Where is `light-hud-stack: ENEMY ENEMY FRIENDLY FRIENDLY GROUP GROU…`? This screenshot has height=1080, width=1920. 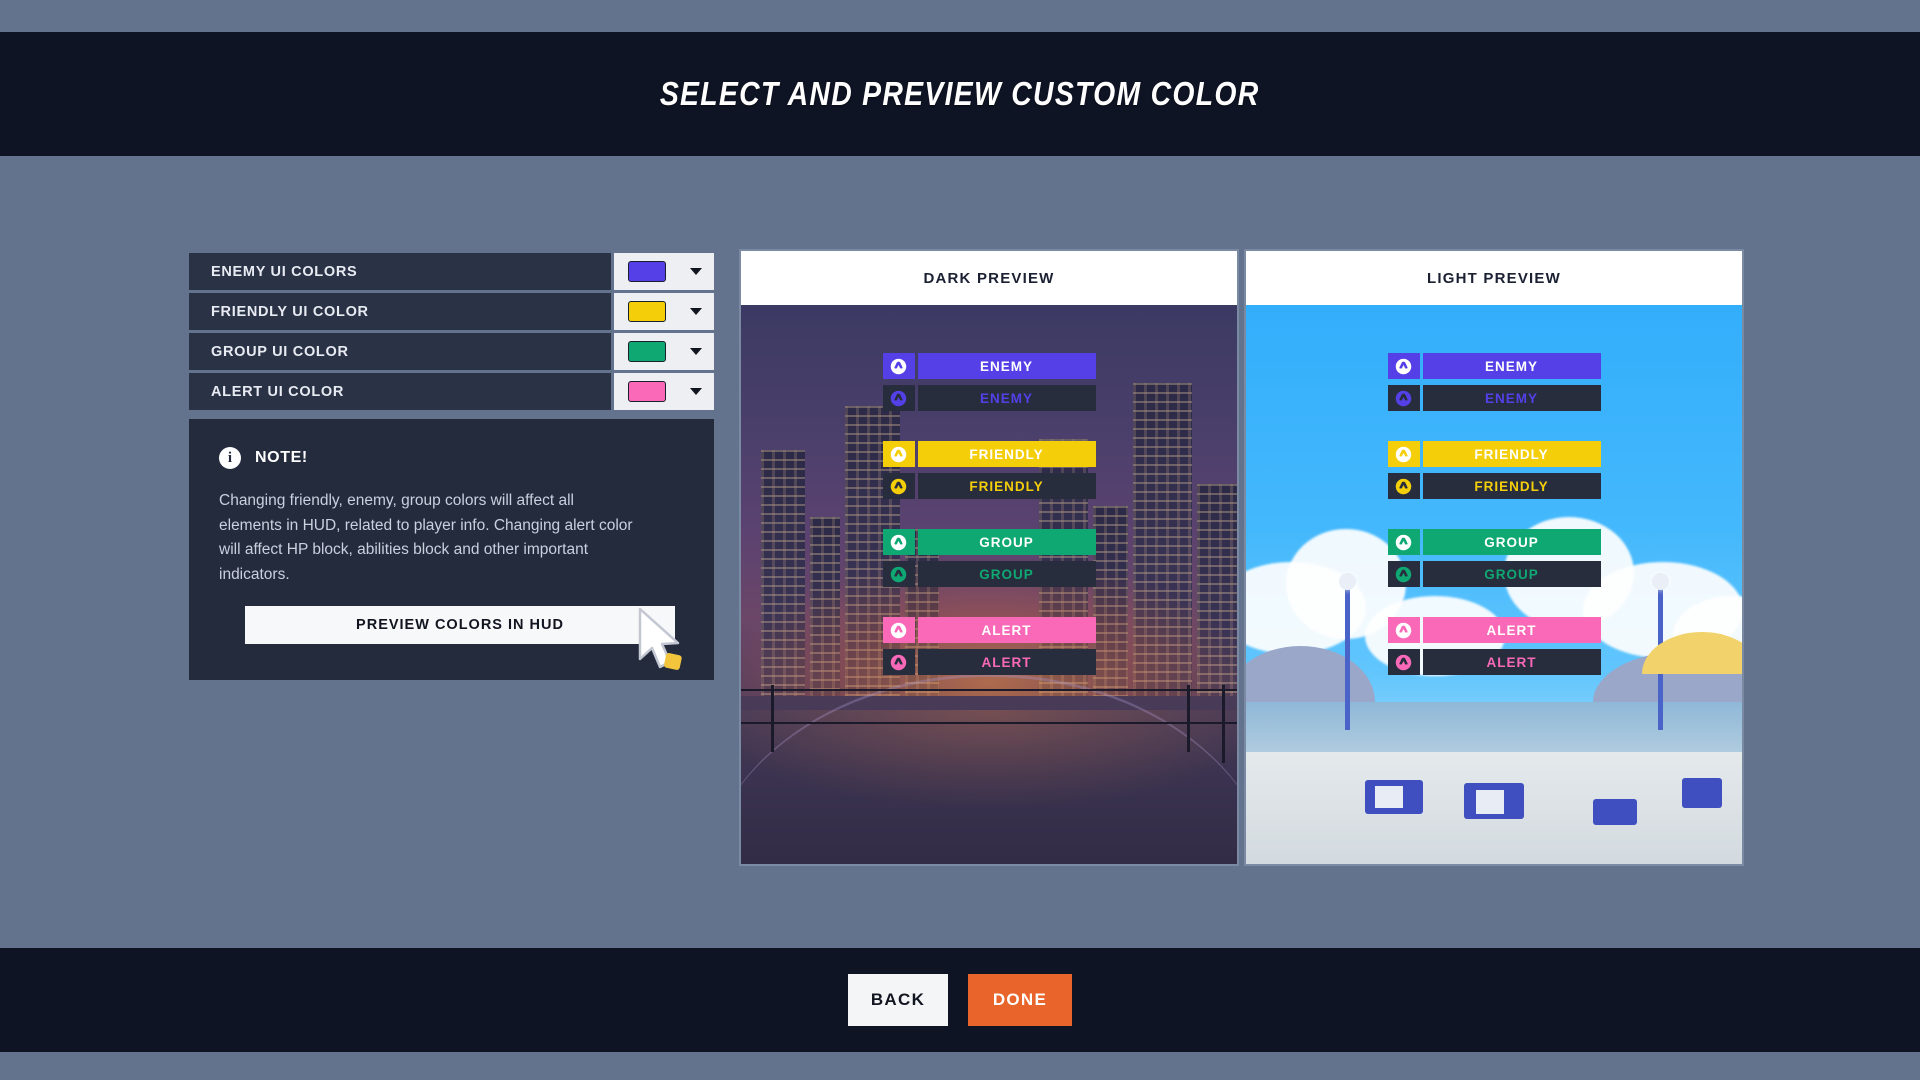 light-hud-stack: ENEMY ENEMY FRIENDLY FRIENDLY GROUP GROU… is located at coordinates (1494, 529).